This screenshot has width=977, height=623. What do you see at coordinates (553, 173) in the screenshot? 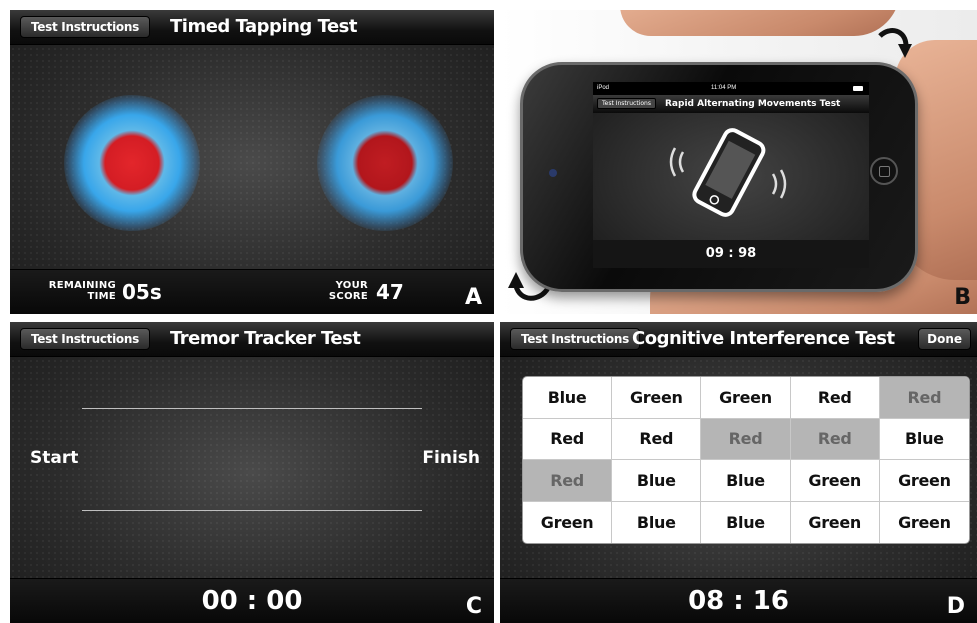
I see `camera-icon` at bounding box center [553, 173].